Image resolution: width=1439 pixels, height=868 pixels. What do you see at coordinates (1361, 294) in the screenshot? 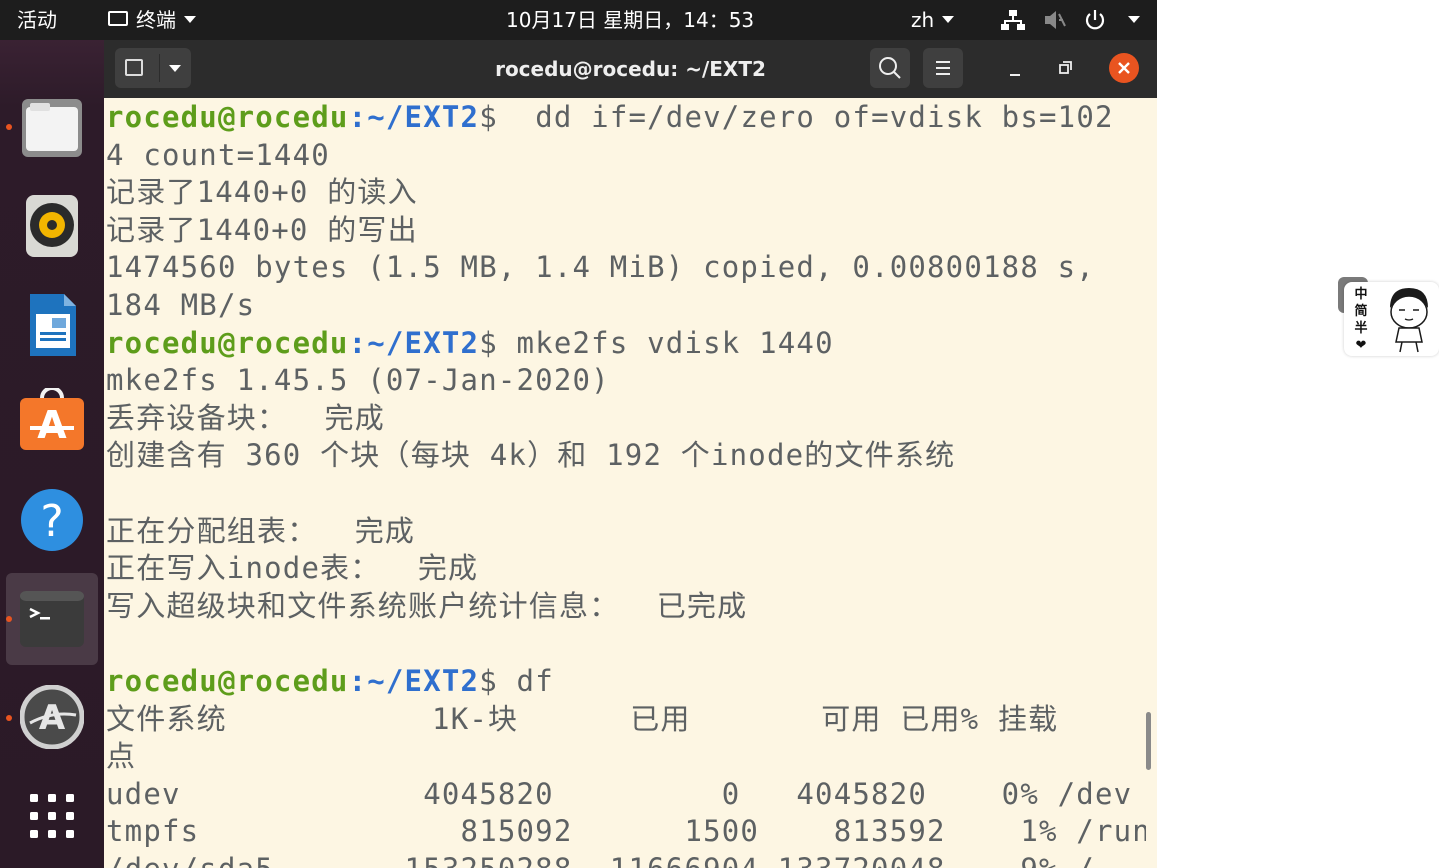
I see `ime-label-mode: 中` at bounding box center [1361, 294].